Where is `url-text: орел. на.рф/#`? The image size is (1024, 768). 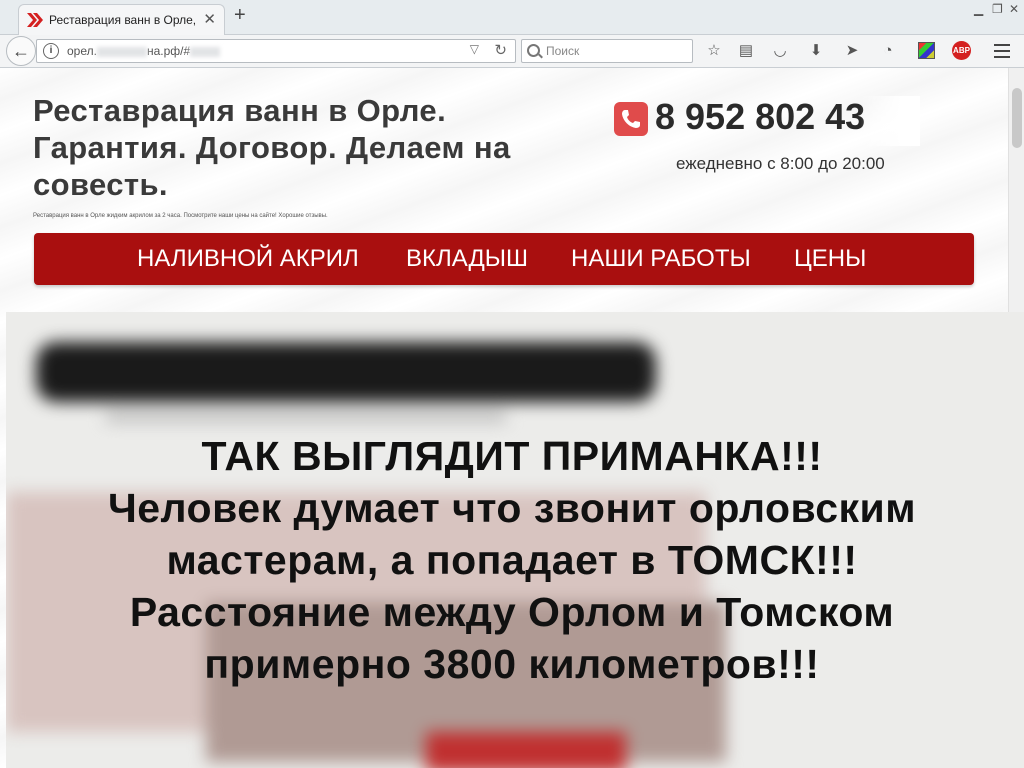
url-text: орел. на.рф/# is located at coordinates (144, 51).